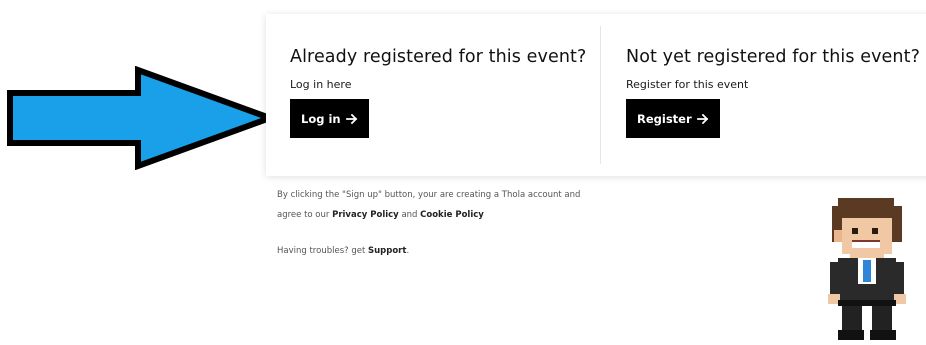 This screenshot has height=345, width=926. I want to click on pixel-mascot-icon, so click(867, 269).